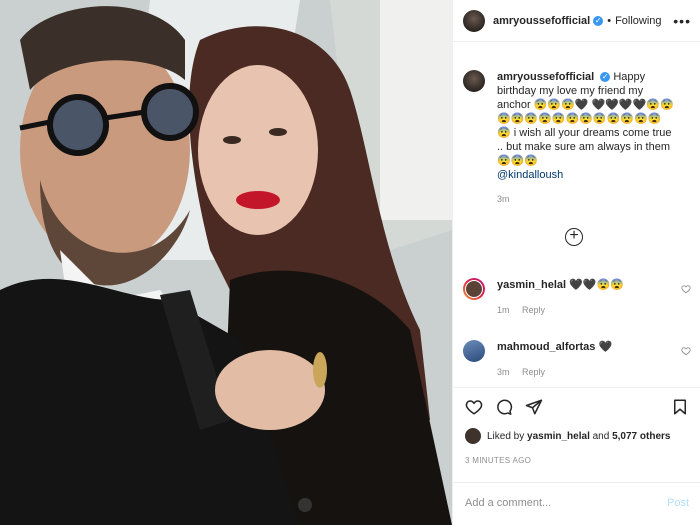 The height and width of the screenshot is (525, 700). Describe the element at coordinates (678, 503) in the screenshot. I see `post-comment-button: Post` at that location.